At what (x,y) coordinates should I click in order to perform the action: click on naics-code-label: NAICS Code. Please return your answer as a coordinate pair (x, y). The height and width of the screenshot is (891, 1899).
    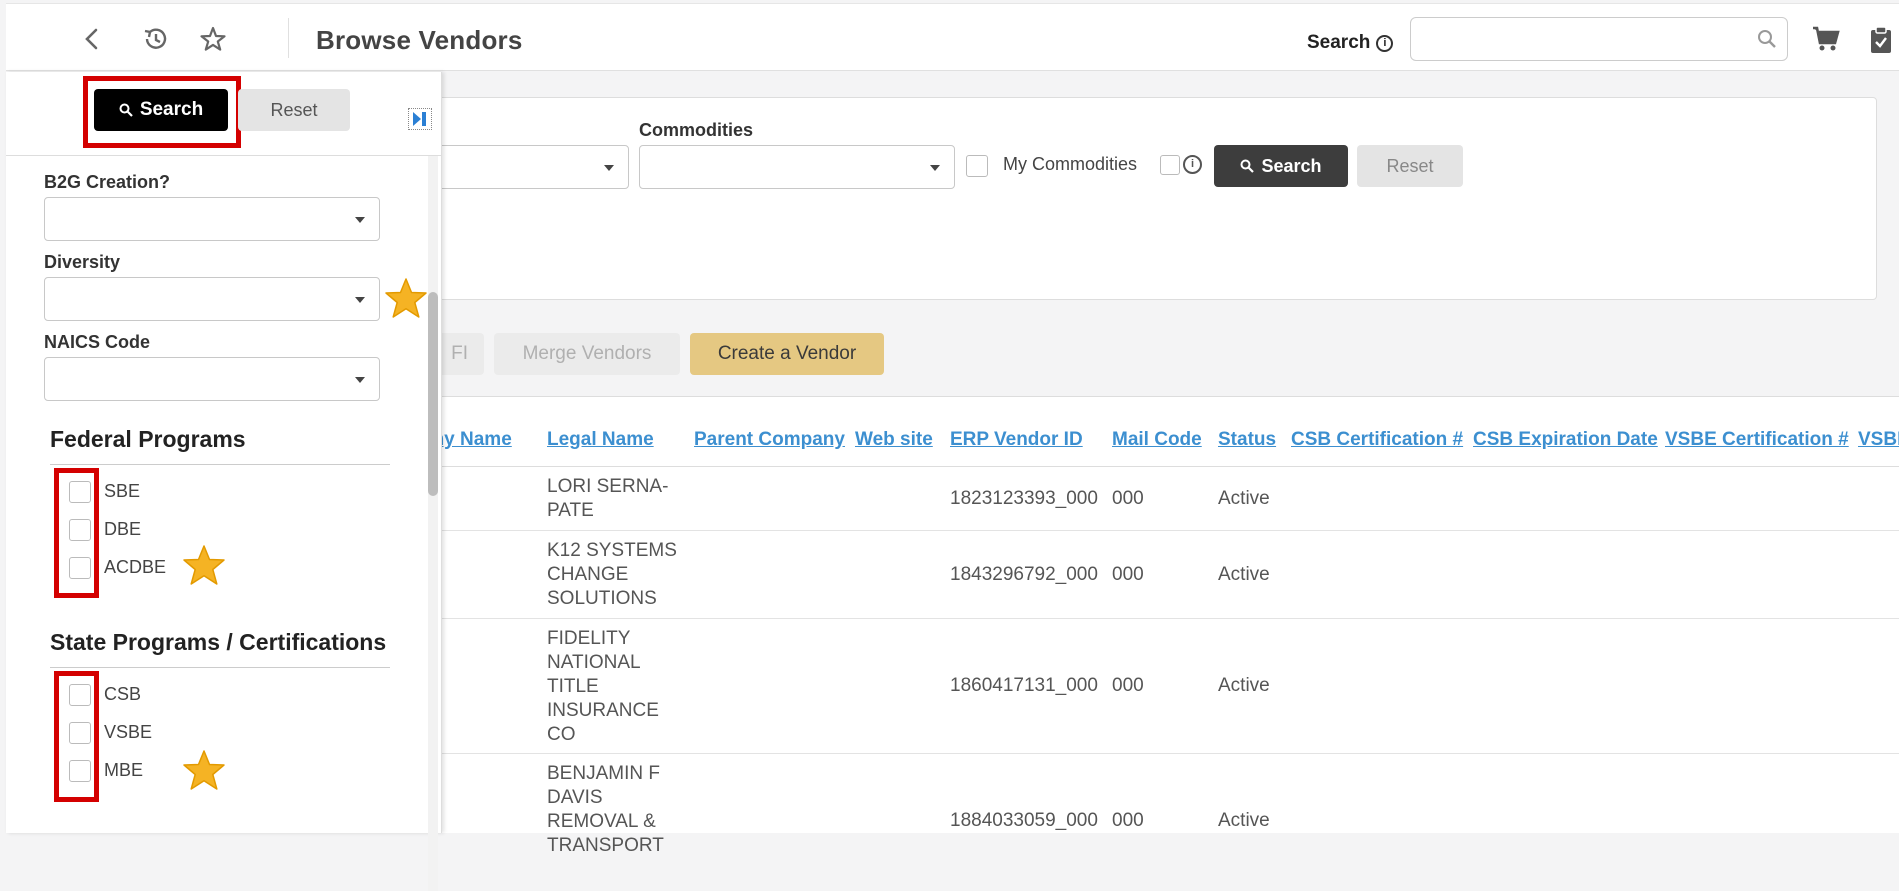
    Looking at the image, I should click on (97, 342).